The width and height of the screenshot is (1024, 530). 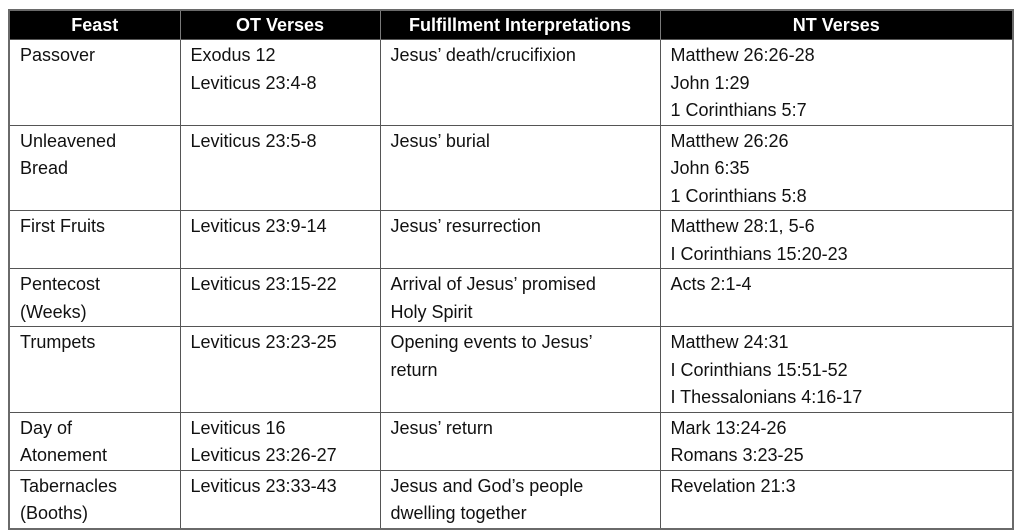 What do you see at coordinates (710, 82) in the screenshot?
I see `nt-verse: John 1:29` at bounding box center [710, 82].